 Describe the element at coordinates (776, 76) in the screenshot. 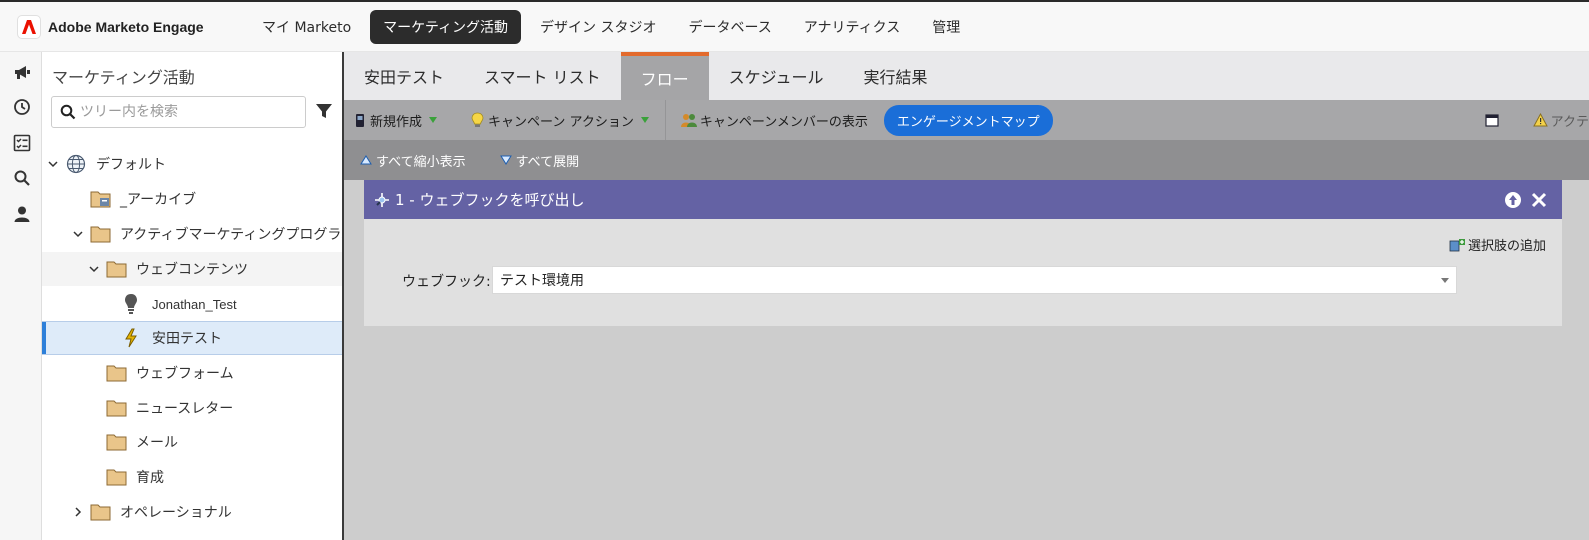

I see `tab-schedule: スケジュール` at that location.